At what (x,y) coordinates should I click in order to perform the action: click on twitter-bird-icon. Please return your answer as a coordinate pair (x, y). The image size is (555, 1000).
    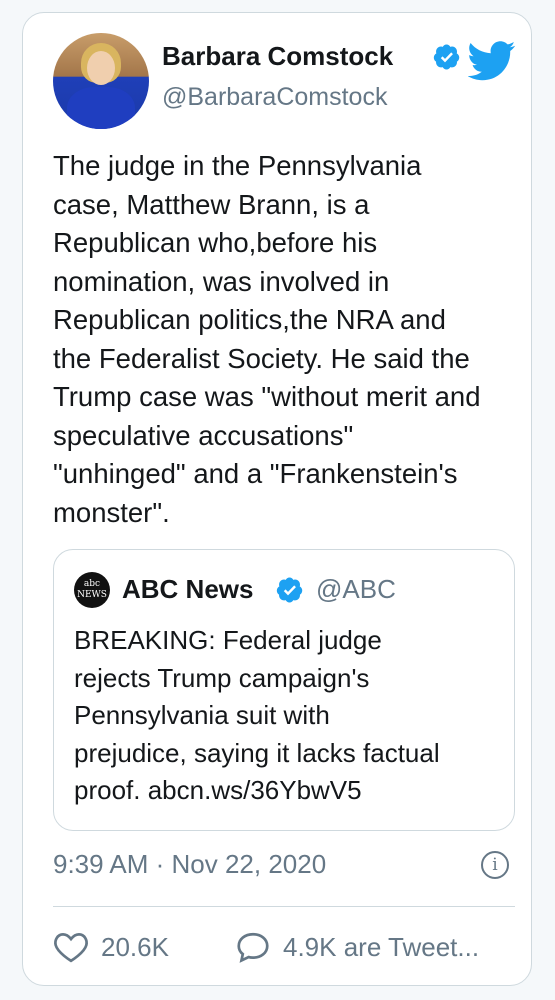
    Looking at the image, I should click on (492, 61).